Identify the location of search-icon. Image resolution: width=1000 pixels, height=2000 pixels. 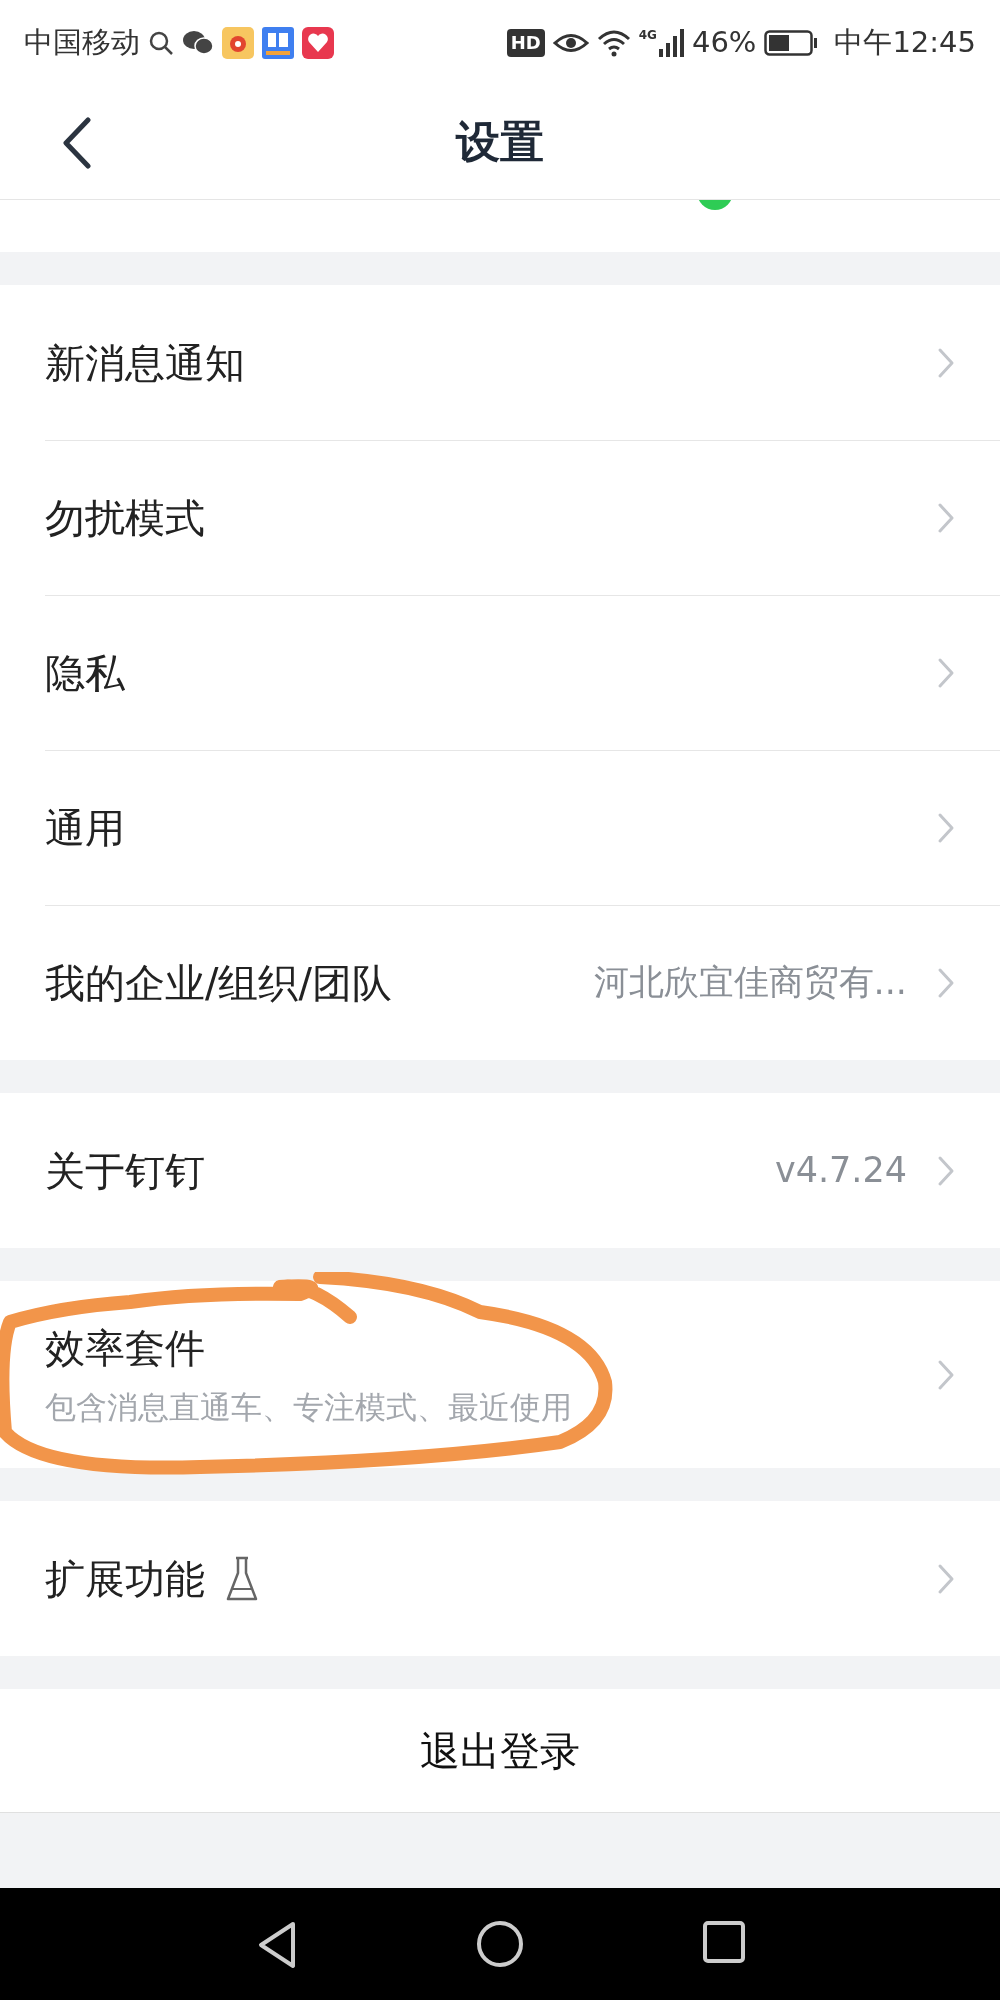
(161, 42).